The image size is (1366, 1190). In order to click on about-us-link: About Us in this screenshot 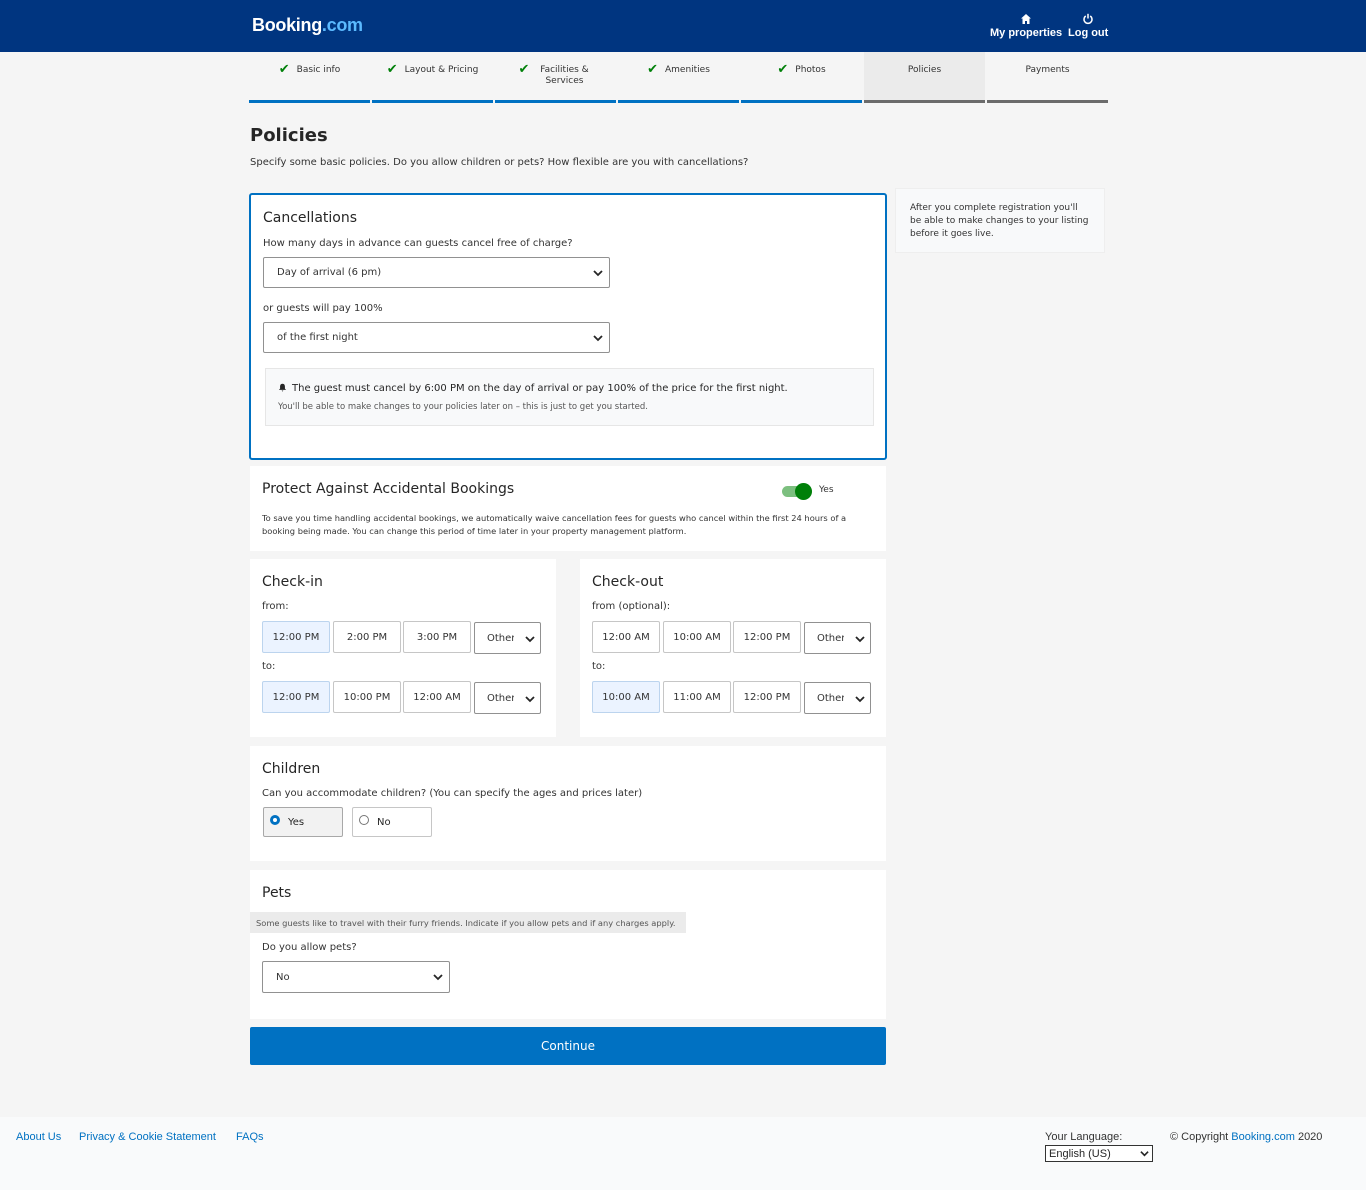, I will do `click(38, 1137)`.